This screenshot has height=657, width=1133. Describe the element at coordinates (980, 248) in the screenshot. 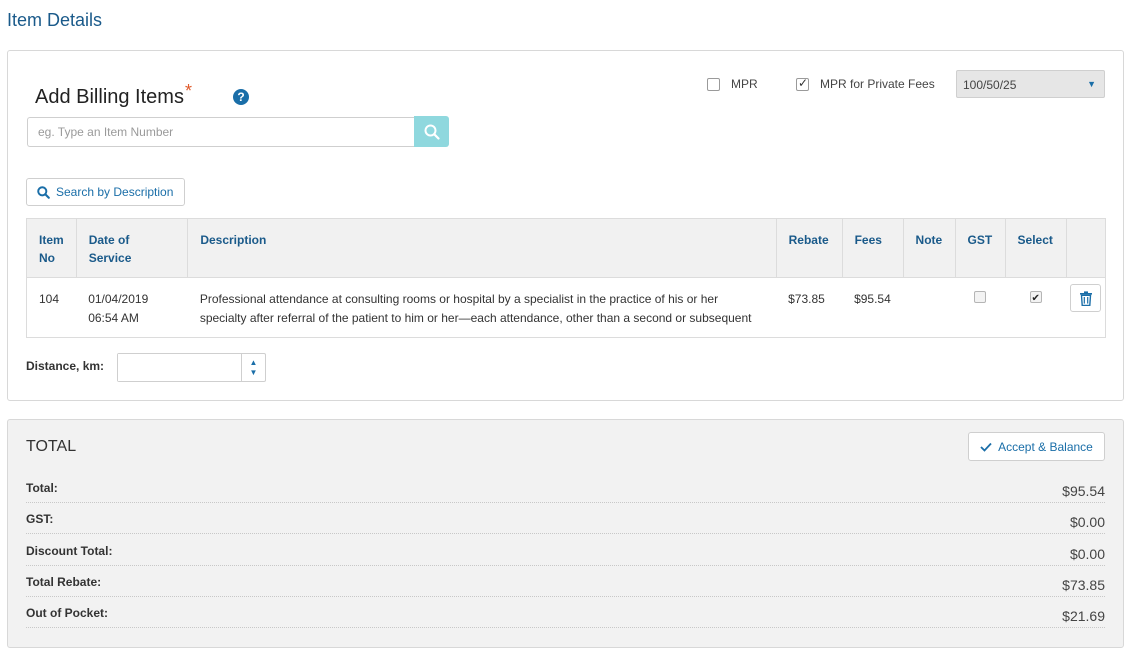

I see `col-gst: GST` at that location.